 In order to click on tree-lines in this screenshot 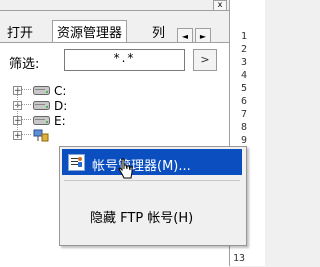, I will do `click(24, 112)`.